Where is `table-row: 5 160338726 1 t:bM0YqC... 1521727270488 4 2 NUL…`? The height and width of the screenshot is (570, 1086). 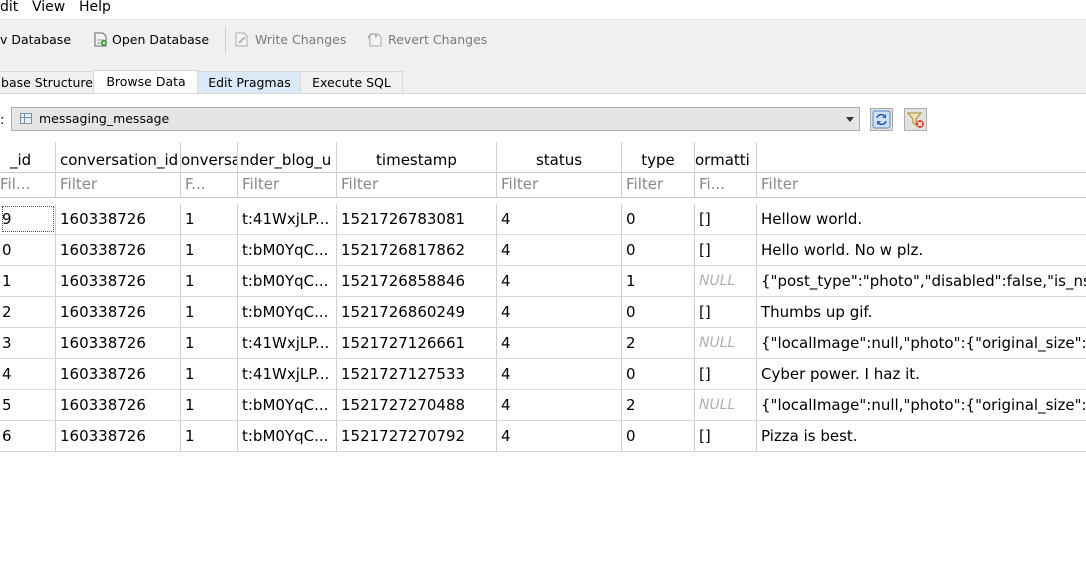
table-row: 5 160338726 1 t:bM0YqC... 1521727270488 4 2 NUL… is located at coordinates (543, 405).